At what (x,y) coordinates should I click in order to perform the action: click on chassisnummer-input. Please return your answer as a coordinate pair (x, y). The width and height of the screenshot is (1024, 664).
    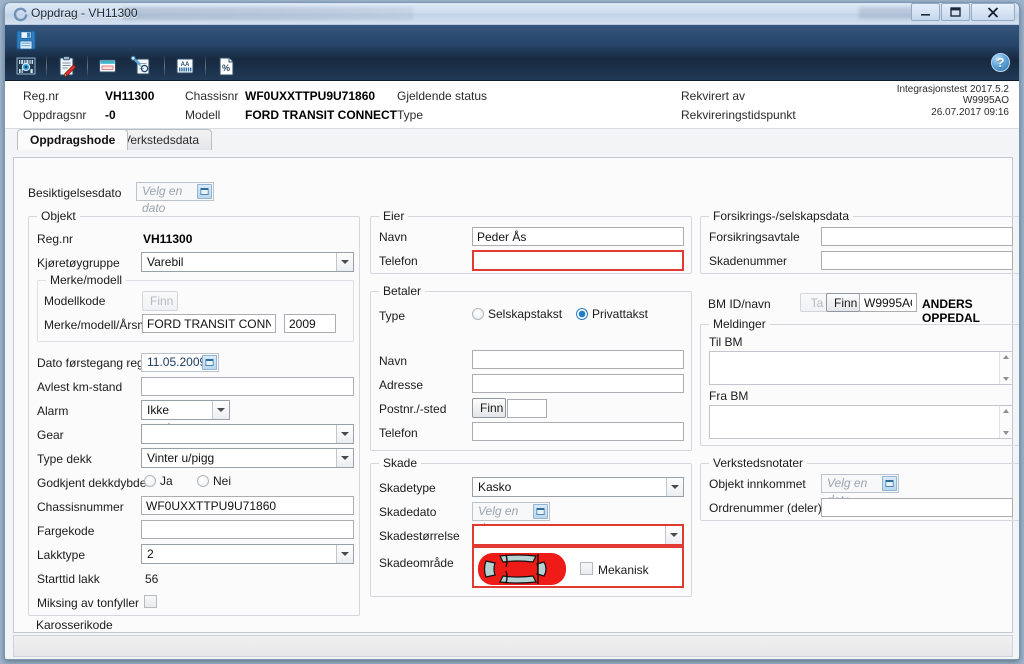
    Looking at the image, I should click on (247, 505).